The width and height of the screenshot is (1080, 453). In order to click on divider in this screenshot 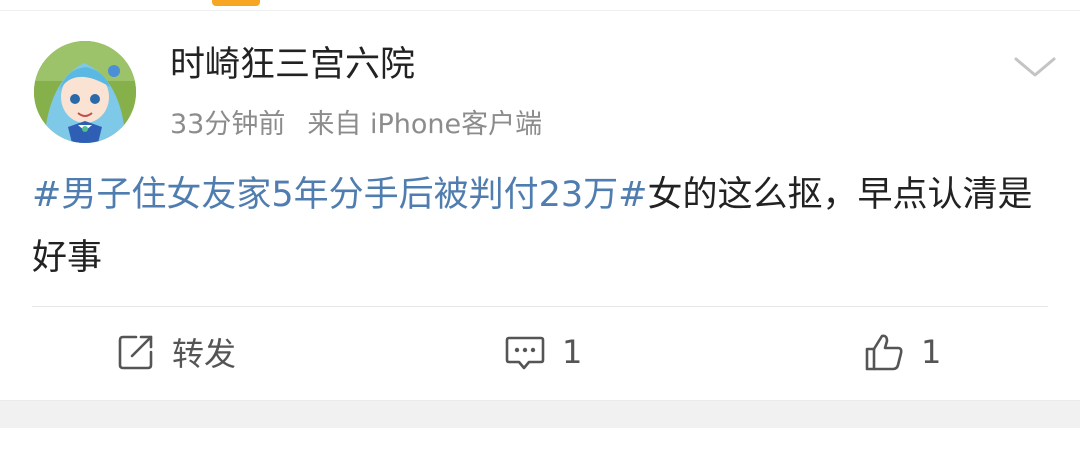, I will do `click(540, 306)`.